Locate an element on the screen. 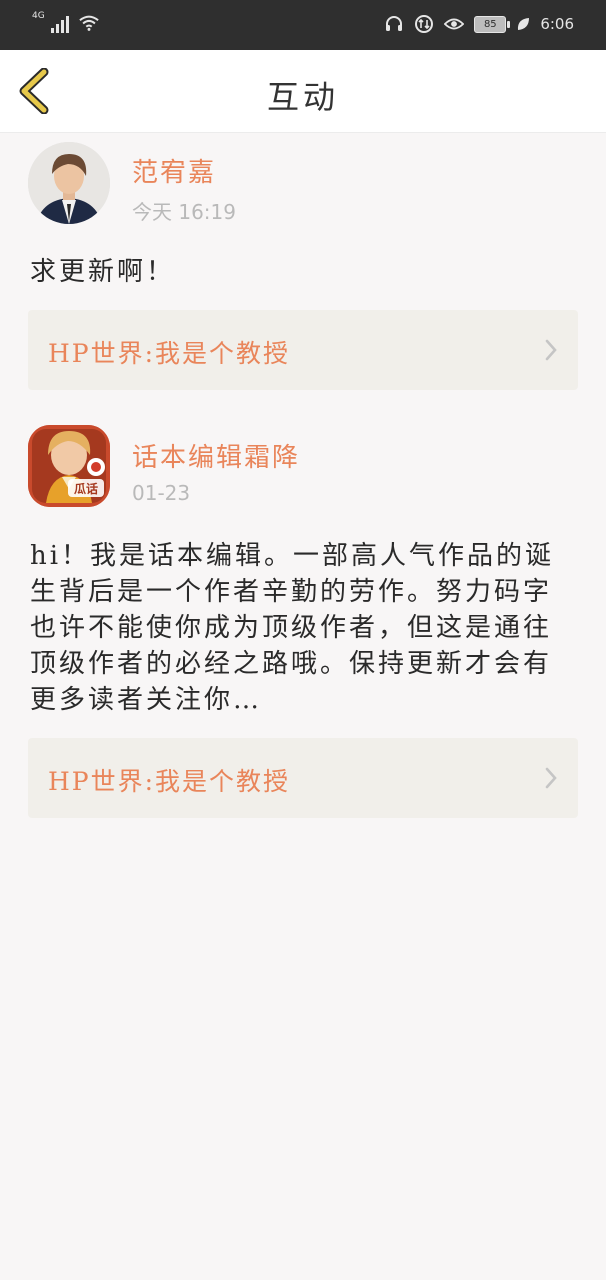 This screenshot has width=606, height=1280. battery-icon: 85 is located at coordinates (492, 24).